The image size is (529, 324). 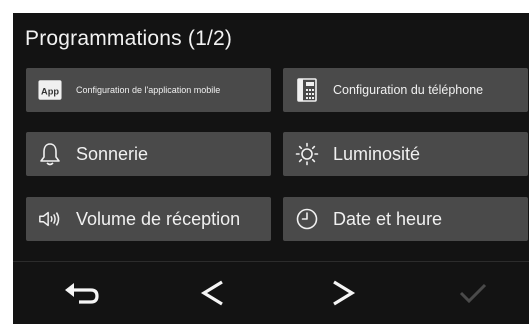 I want to click on date-time-button: Date et heure, so click(x=405, y=219).